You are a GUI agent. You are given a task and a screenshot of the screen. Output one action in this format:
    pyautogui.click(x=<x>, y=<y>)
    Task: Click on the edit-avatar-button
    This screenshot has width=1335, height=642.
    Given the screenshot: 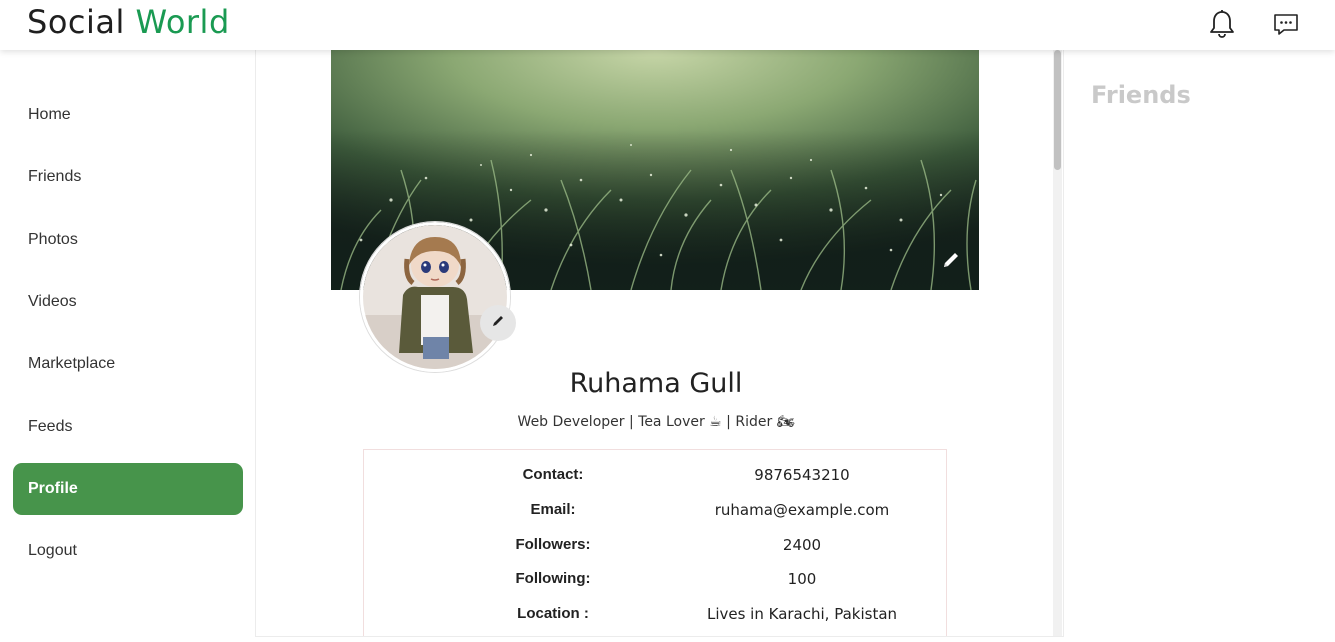 What is the action you would take?
    pyautogui.click(x=498, y=323)
    